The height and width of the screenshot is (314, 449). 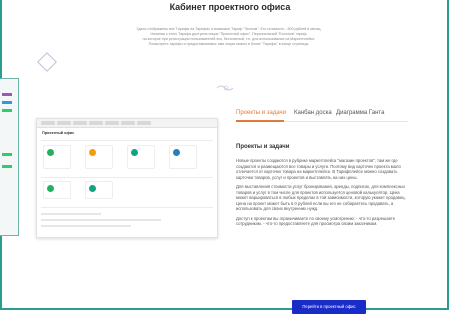 I want to click on screenshot-title: Проектный офис, so click(x=58, y=133).